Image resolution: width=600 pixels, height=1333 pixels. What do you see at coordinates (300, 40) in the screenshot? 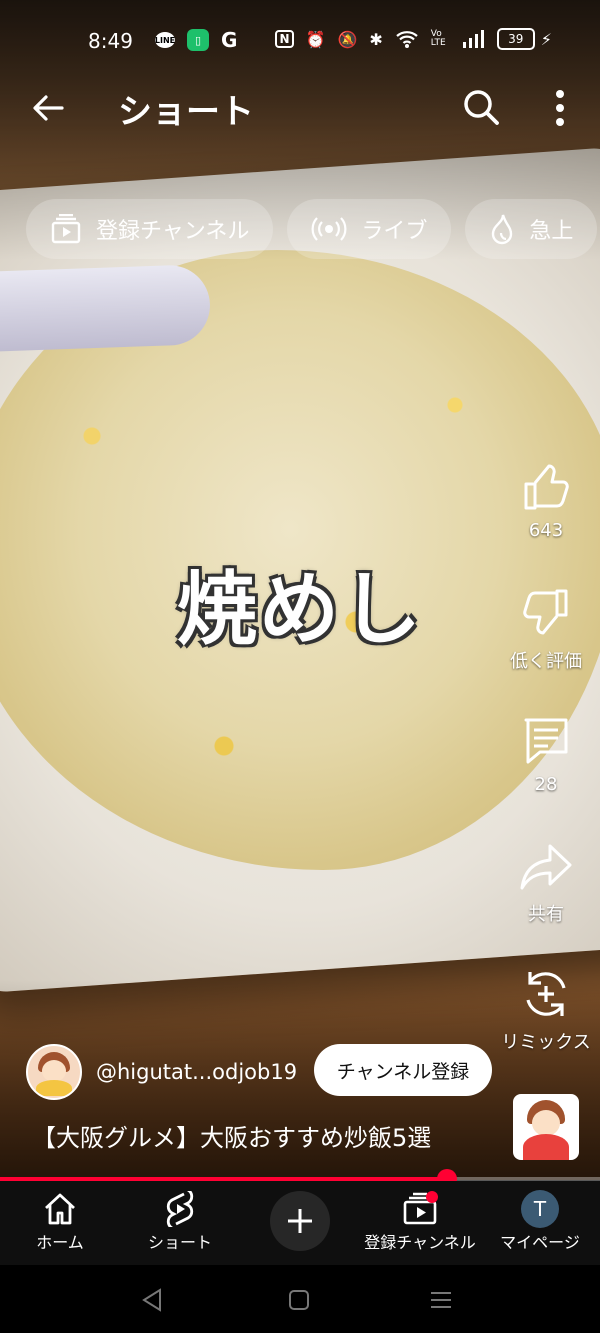
I see `status-bar: 8:49 LINE ▯ G N ⏰ 🔕 ✱ Vo LTE 39 ⚡` at bounding box center [300, 40].